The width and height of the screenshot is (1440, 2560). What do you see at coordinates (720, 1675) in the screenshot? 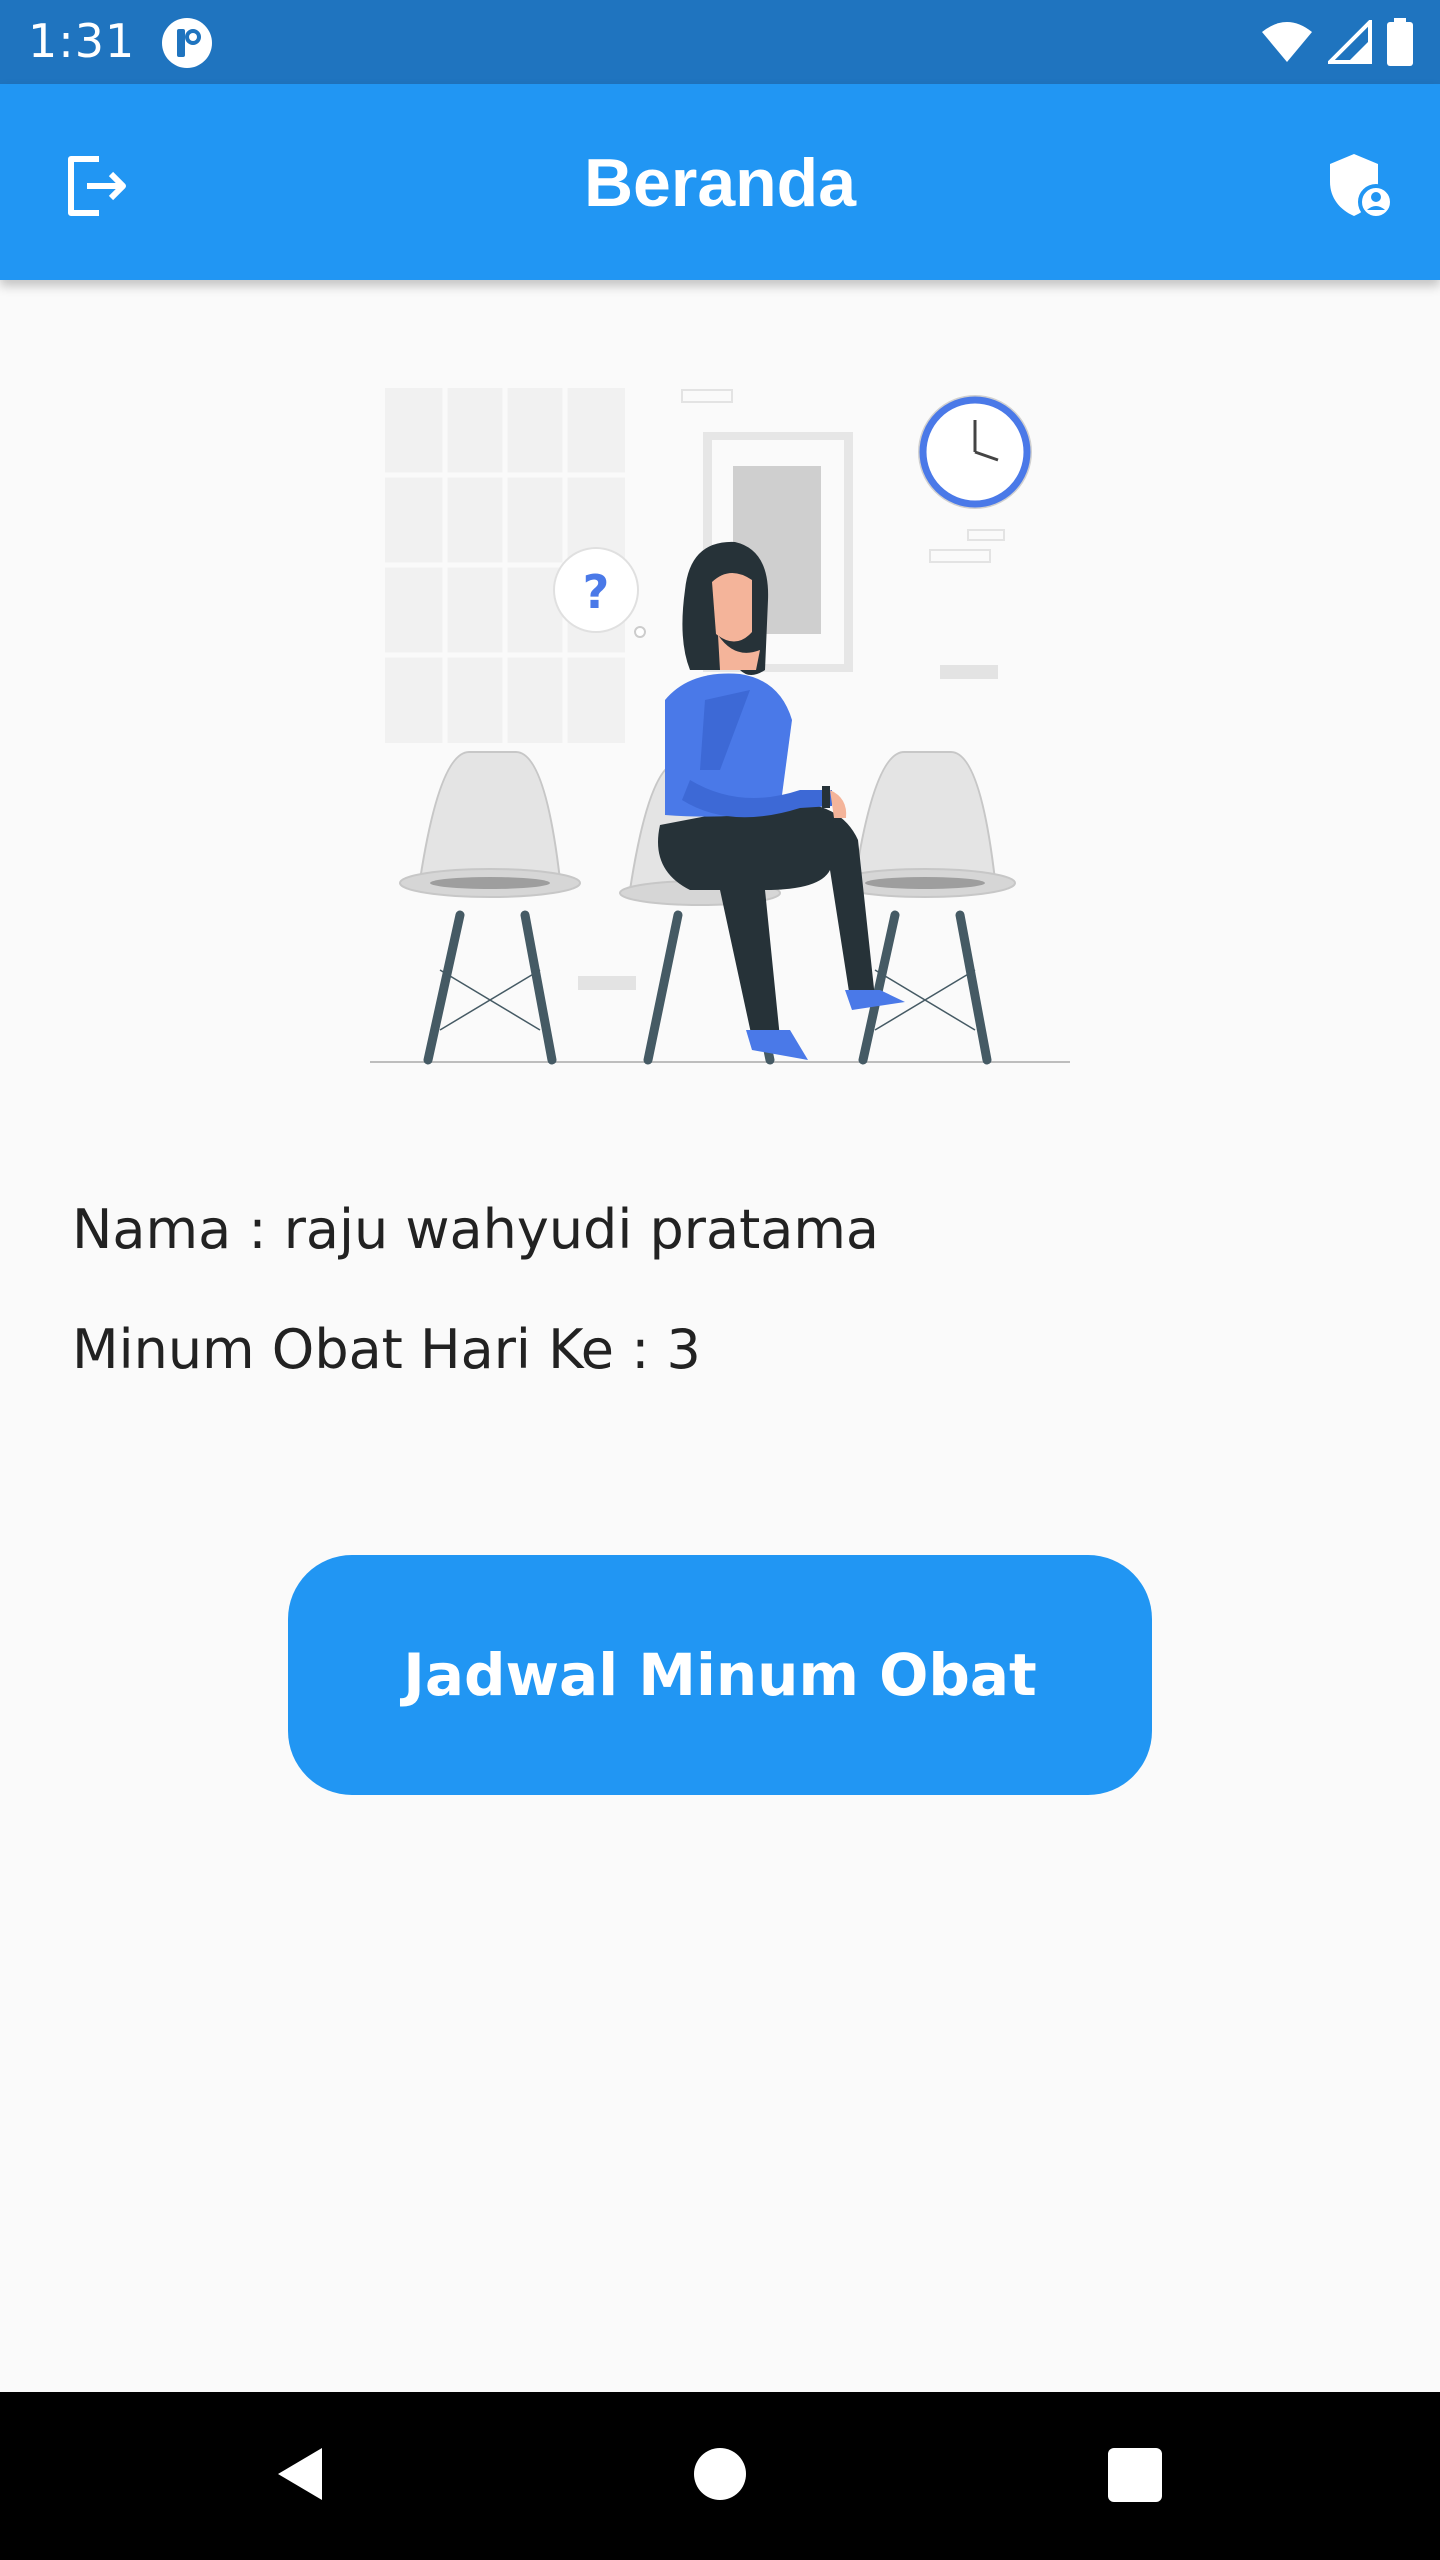
I see `jadwal-minum-obat-button: Jadwal Minum Obat` at bounding box center [720, 1675].